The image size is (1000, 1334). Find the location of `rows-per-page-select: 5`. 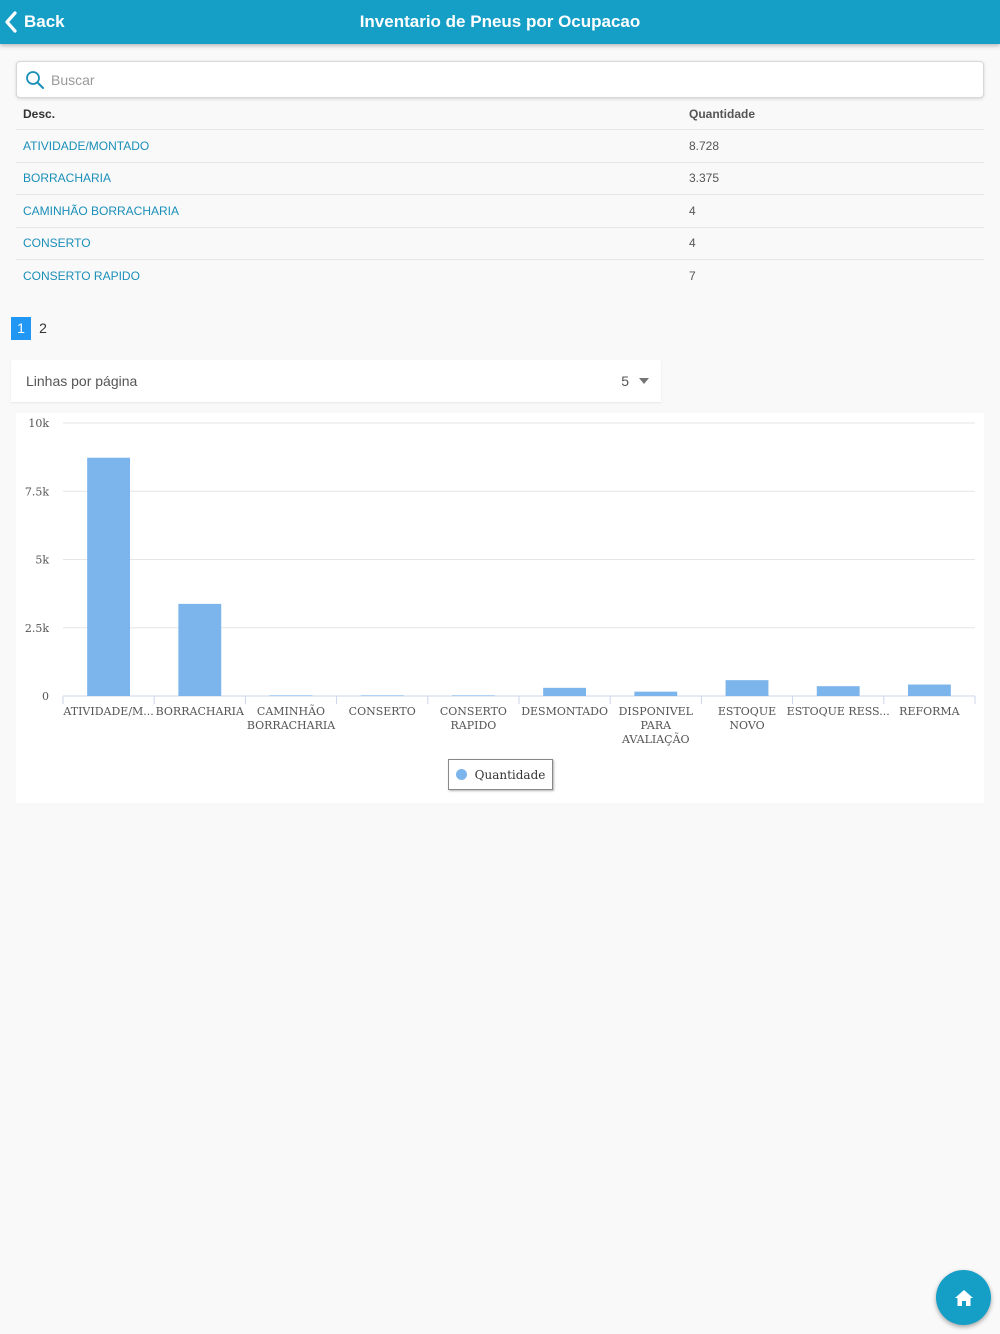

rows-per-page-select: 5 is located at coordinates (635, 381).